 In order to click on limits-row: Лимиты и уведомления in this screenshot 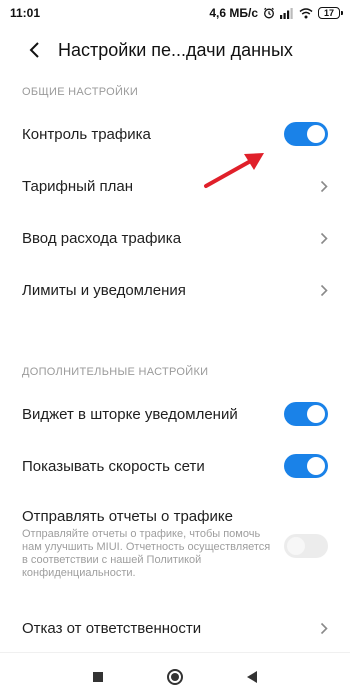, I will do `click(175, 290)`.